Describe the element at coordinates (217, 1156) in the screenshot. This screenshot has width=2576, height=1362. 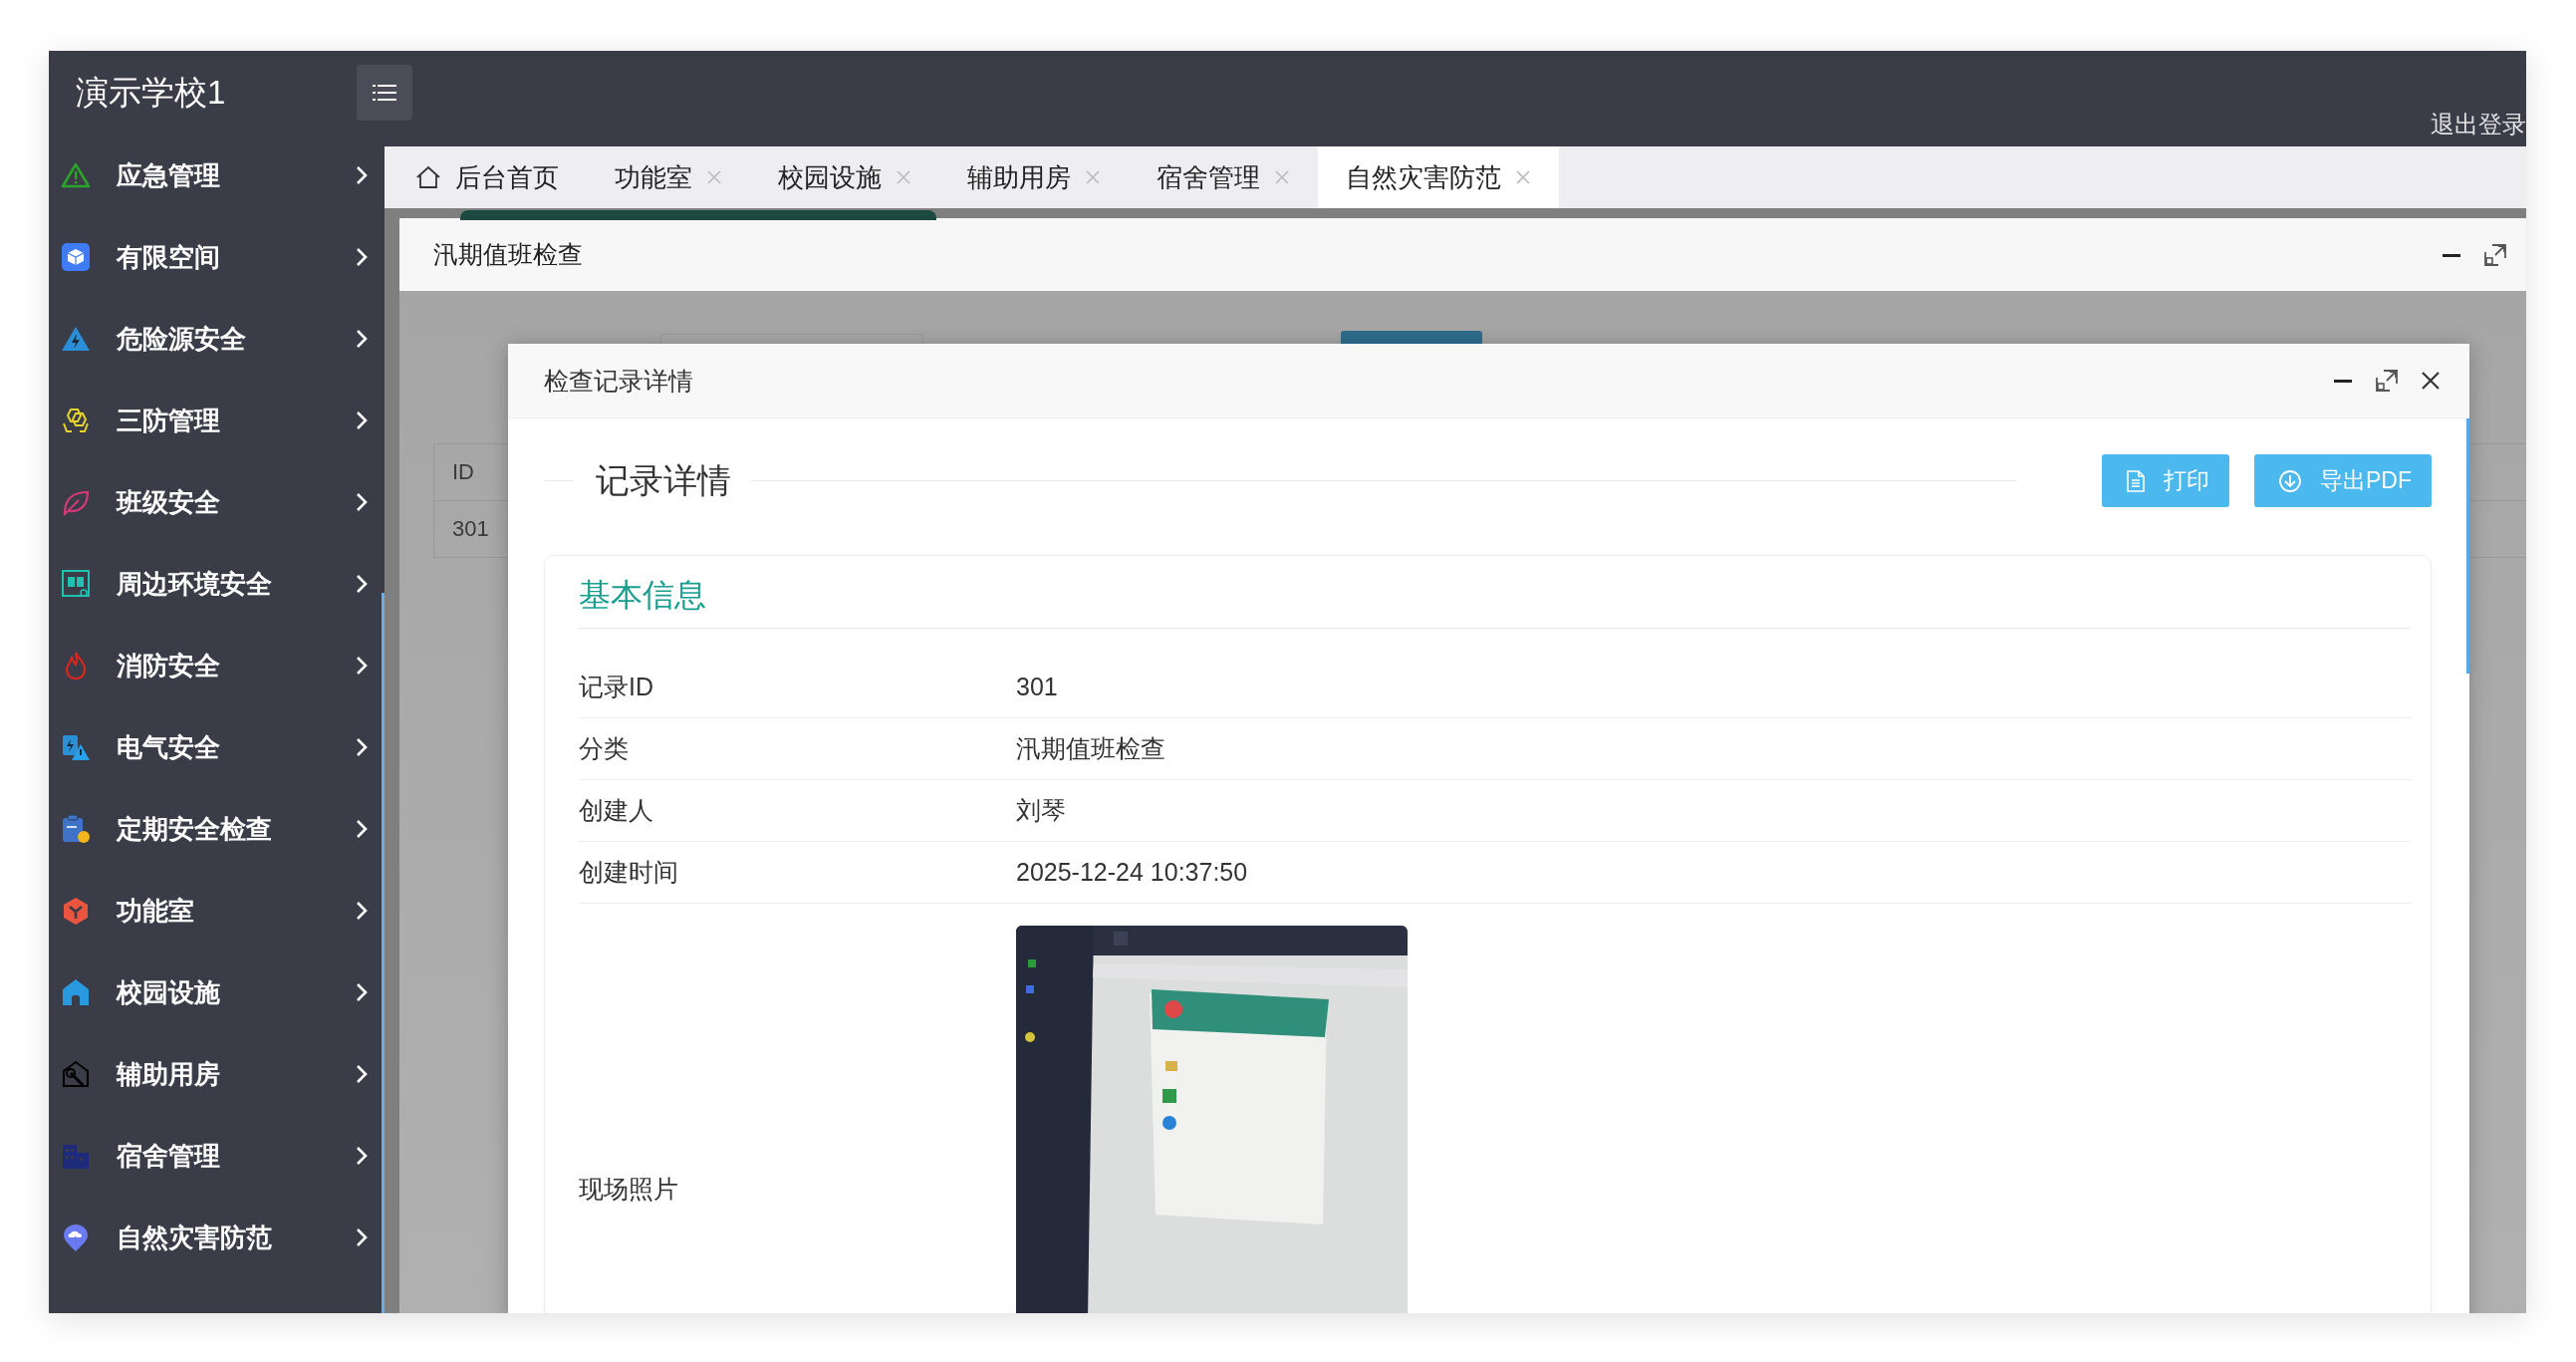
I see `sidebar-item: 宿舍管理` at that location.